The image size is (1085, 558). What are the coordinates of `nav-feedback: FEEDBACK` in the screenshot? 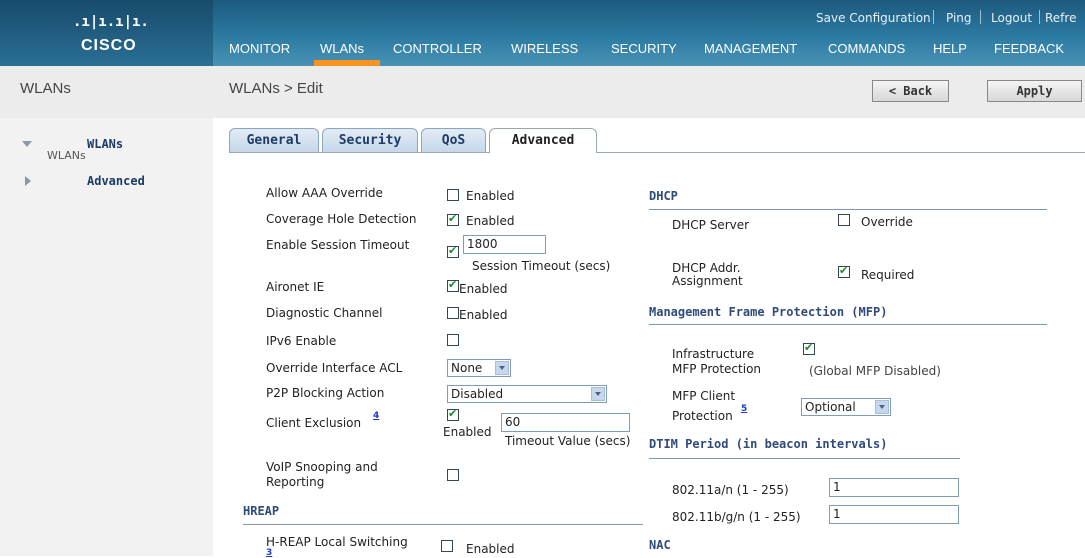 It's located at (1029, 48).